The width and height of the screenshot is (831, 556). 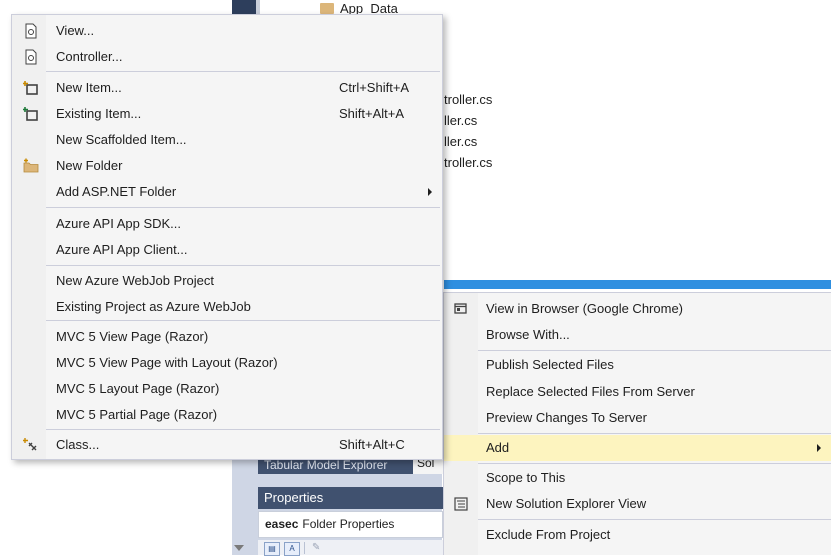 I want to click on menu-label: MVC 5 Partial Page (Razor), so click(x=137, y=414).